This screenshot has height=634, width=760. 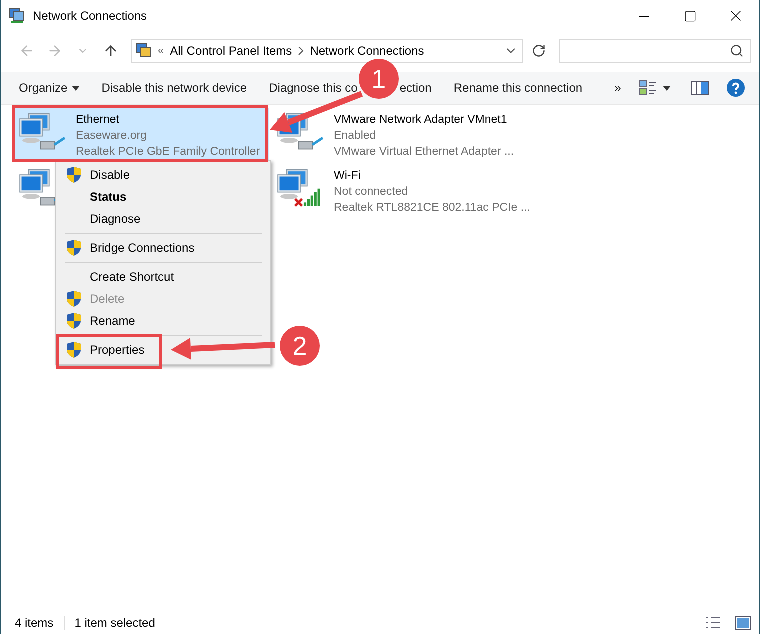 I want to click on menu-item: Diagnose, so click(x=163, y=219).